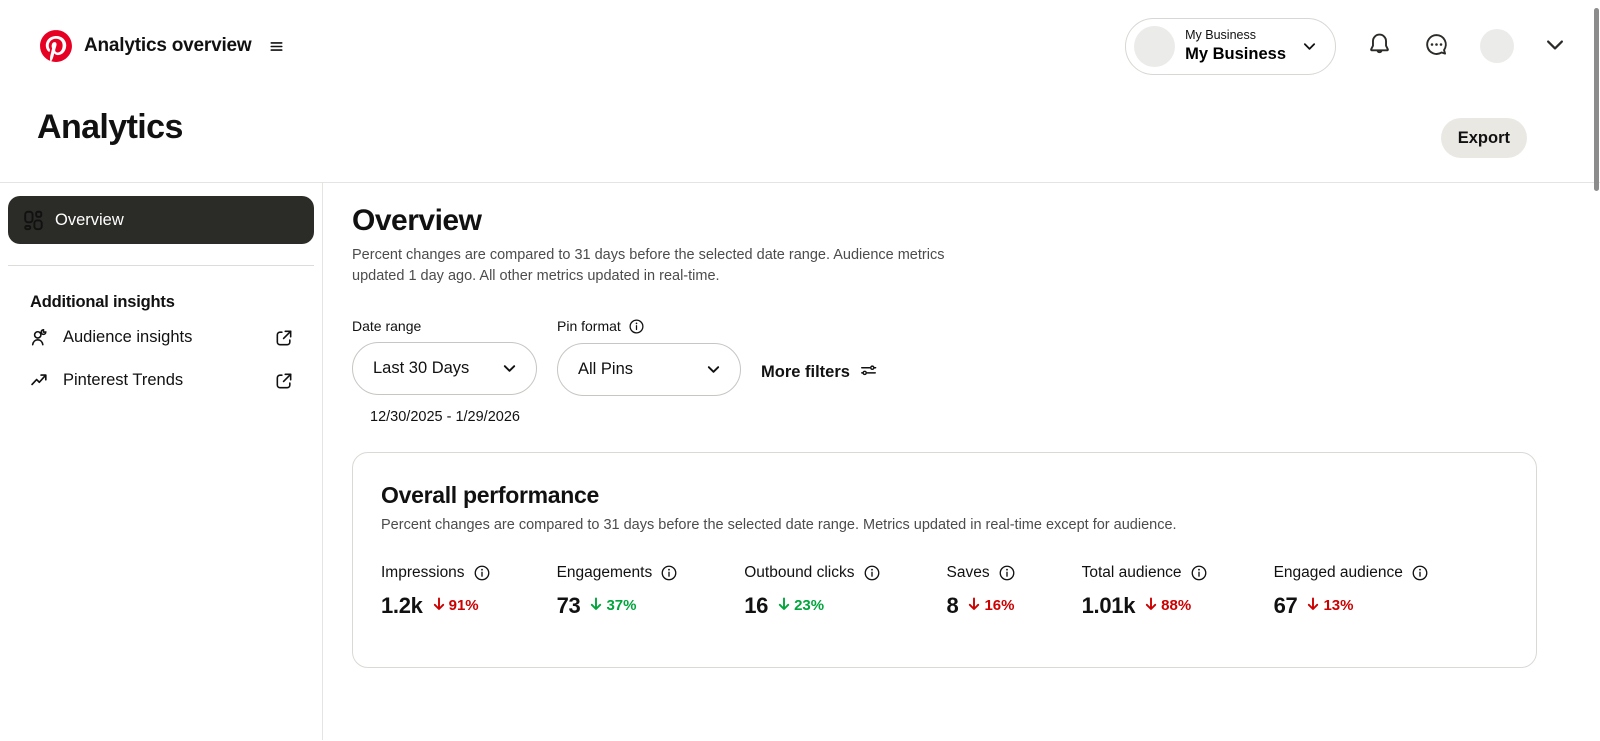 The height and width of the screenshot is (741, 1600). What do you see at coordinates (1167, 606) in the screenshot?
I see `metric-change: 88%` at bounding box center [1167, 606].